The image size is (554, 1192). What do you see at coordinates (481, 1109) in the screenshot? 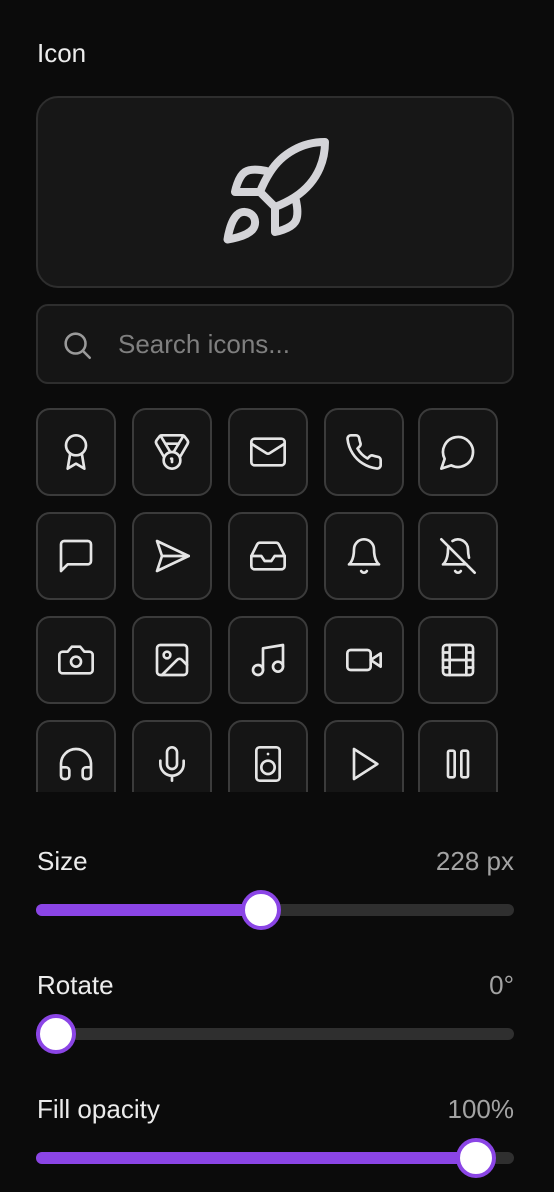
I see `fill-opacity-value: 100%` at bounding box center [481, 1109].